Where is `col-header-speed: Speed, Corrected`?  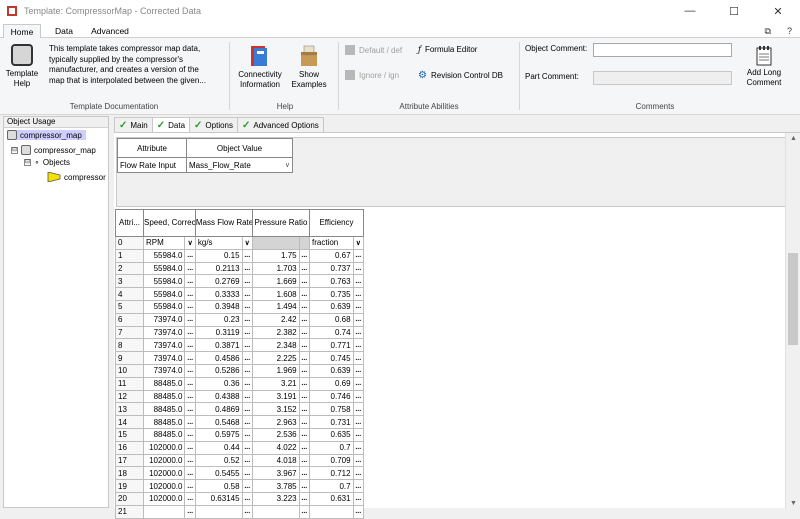 col-header-speed: Speed, Corrected is located at coordinates (169, 223).